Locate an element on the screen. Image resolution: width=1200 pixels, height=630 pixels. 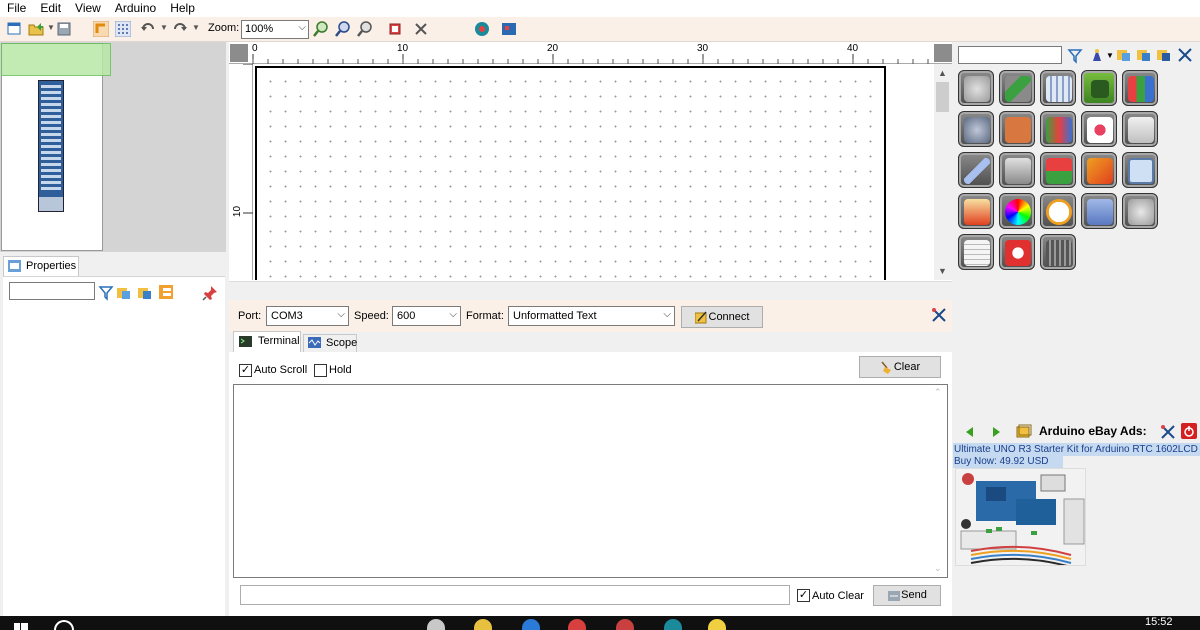
clear-button: Clear is located at coordinates (900, 367).